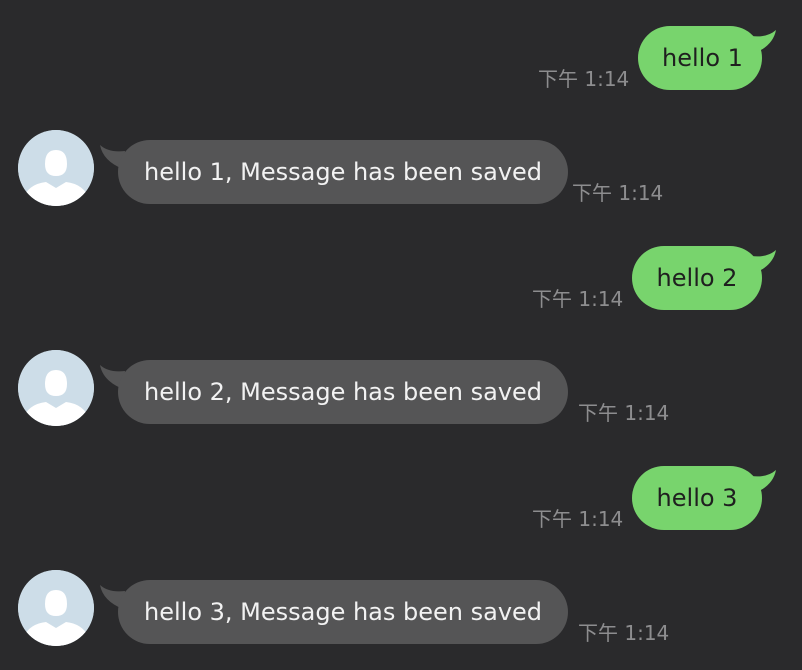 The height and width of the screenshot is (670, 802). I want to click on outgoing-message-bubble: hello 1, so click(700, 58).